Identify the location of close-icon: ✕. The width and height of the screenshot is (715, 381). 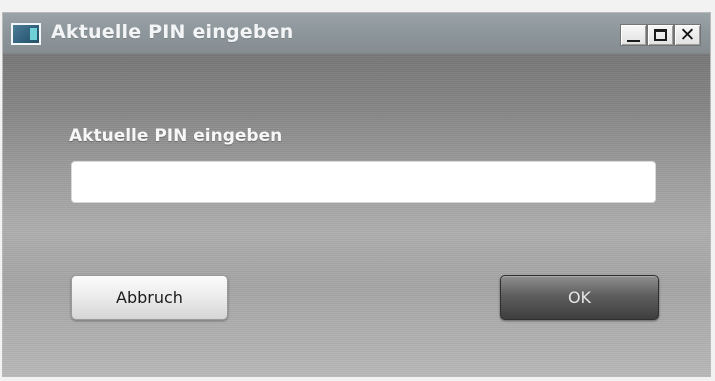
(687, 35).